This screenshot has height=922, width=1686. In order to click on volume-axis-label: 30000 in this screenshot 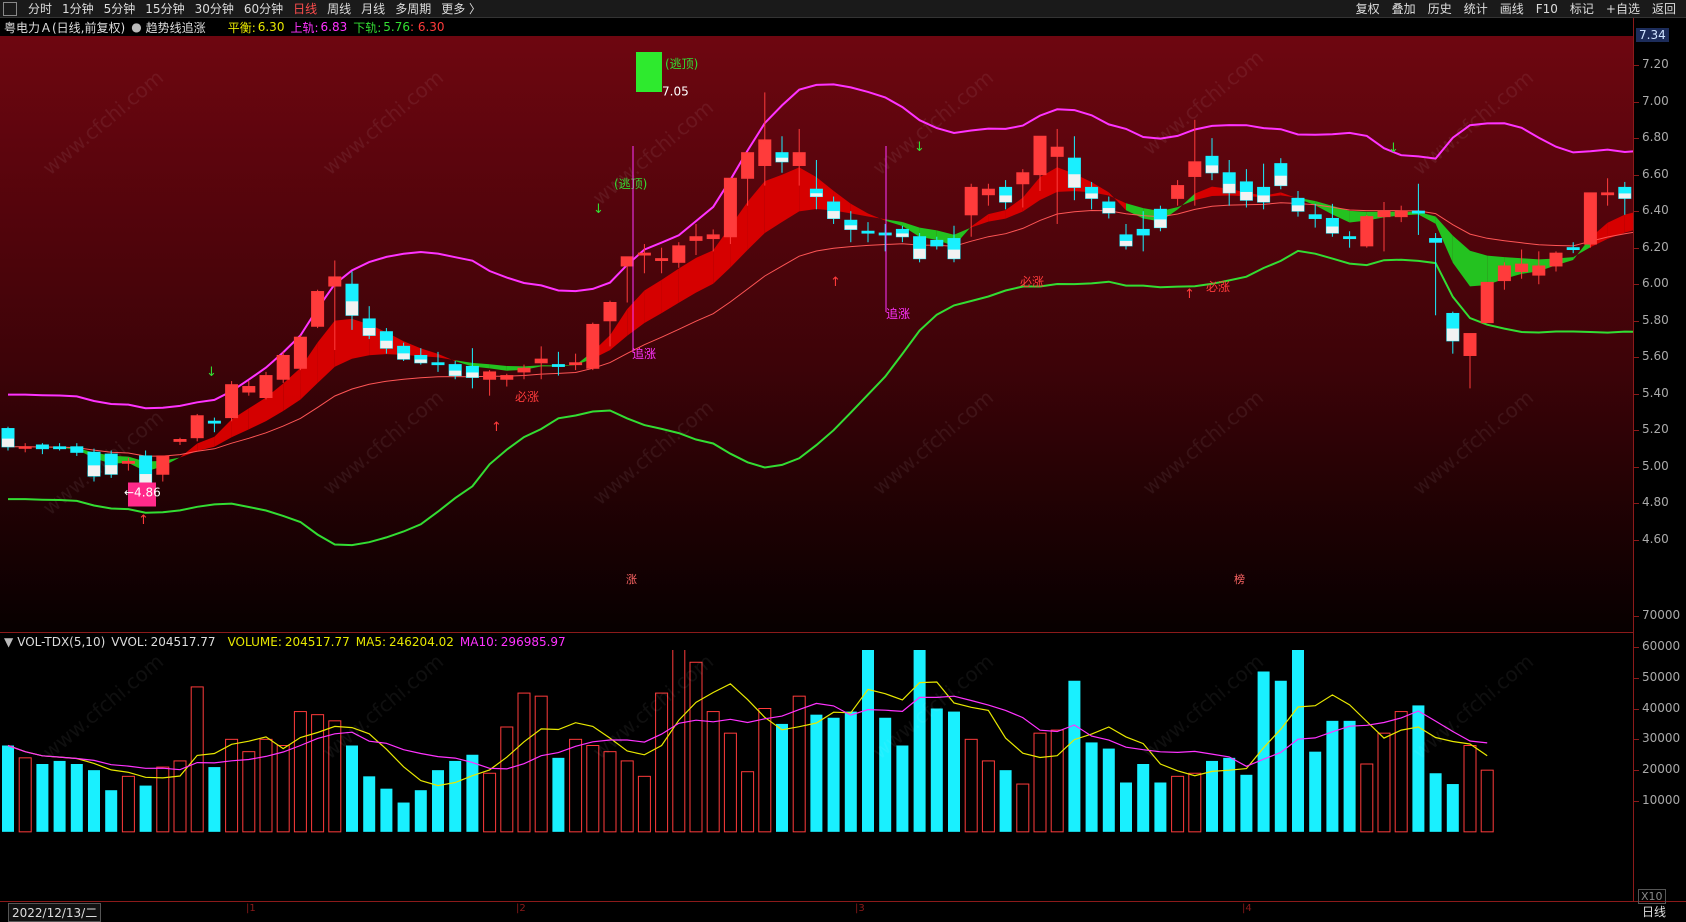, I will do `click(1661, 738)`.